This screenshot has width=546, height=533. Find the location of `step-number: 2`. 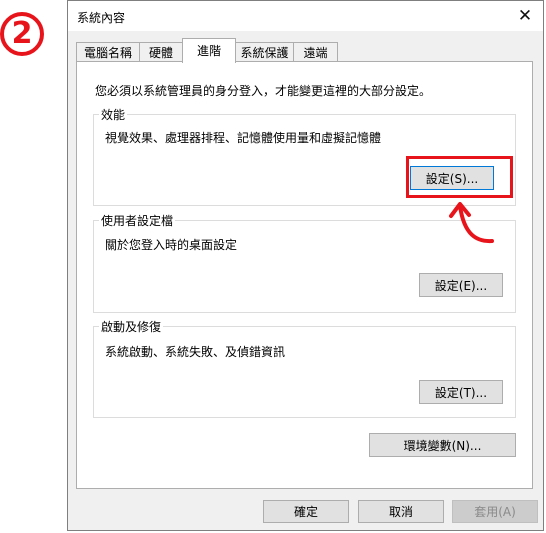

step-number: 2 is located at coordinates (22, 33).